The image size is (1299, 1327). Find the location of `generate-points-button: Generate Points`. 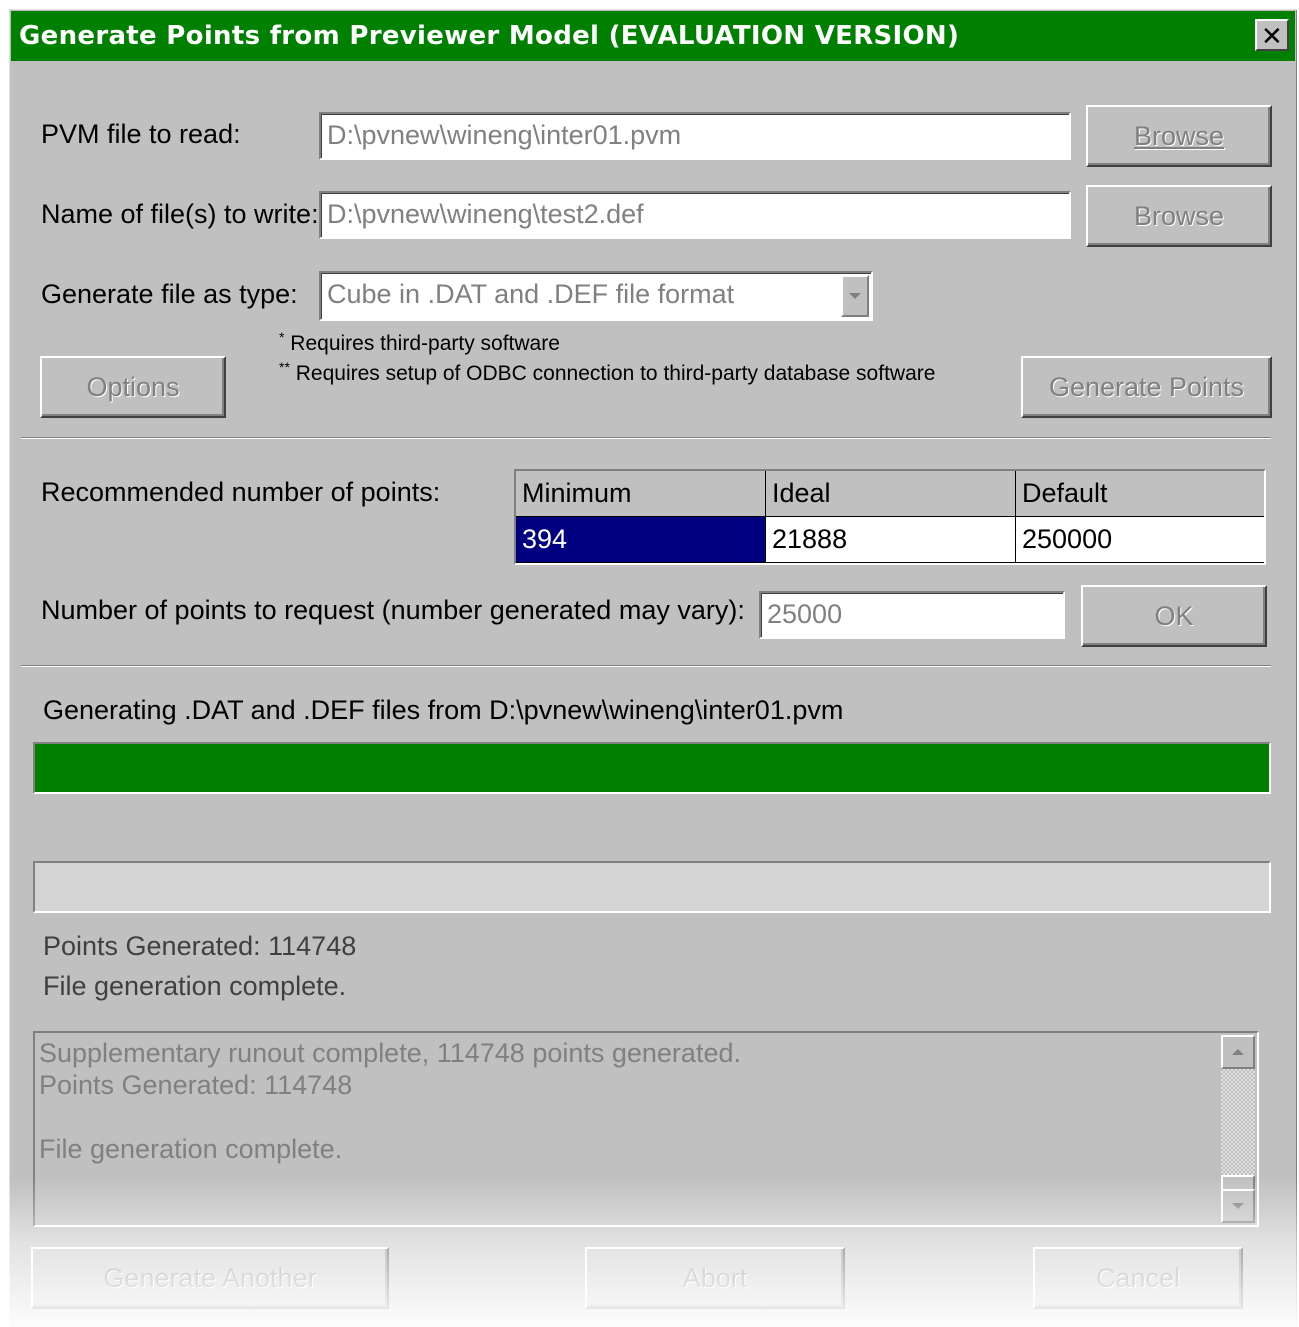

generate-points-button: Generate Points is located at coordinates (1146, 387).